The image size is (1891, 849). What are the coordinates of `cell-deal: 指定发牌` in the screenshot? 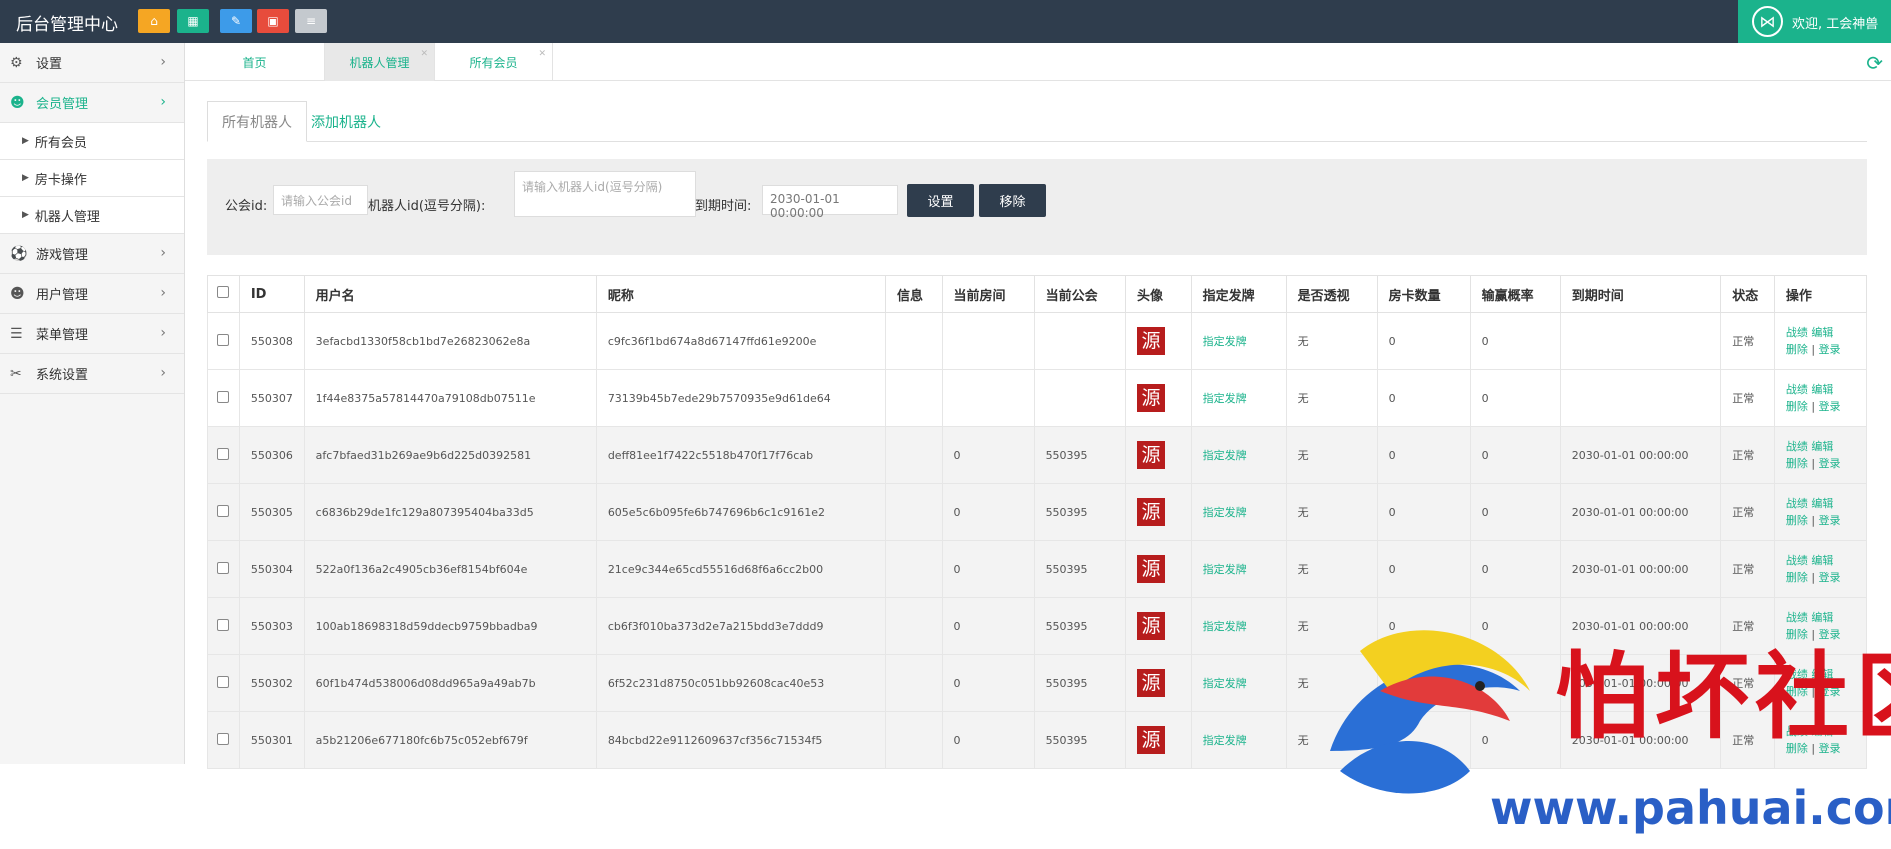 It's located at (1238, 740).